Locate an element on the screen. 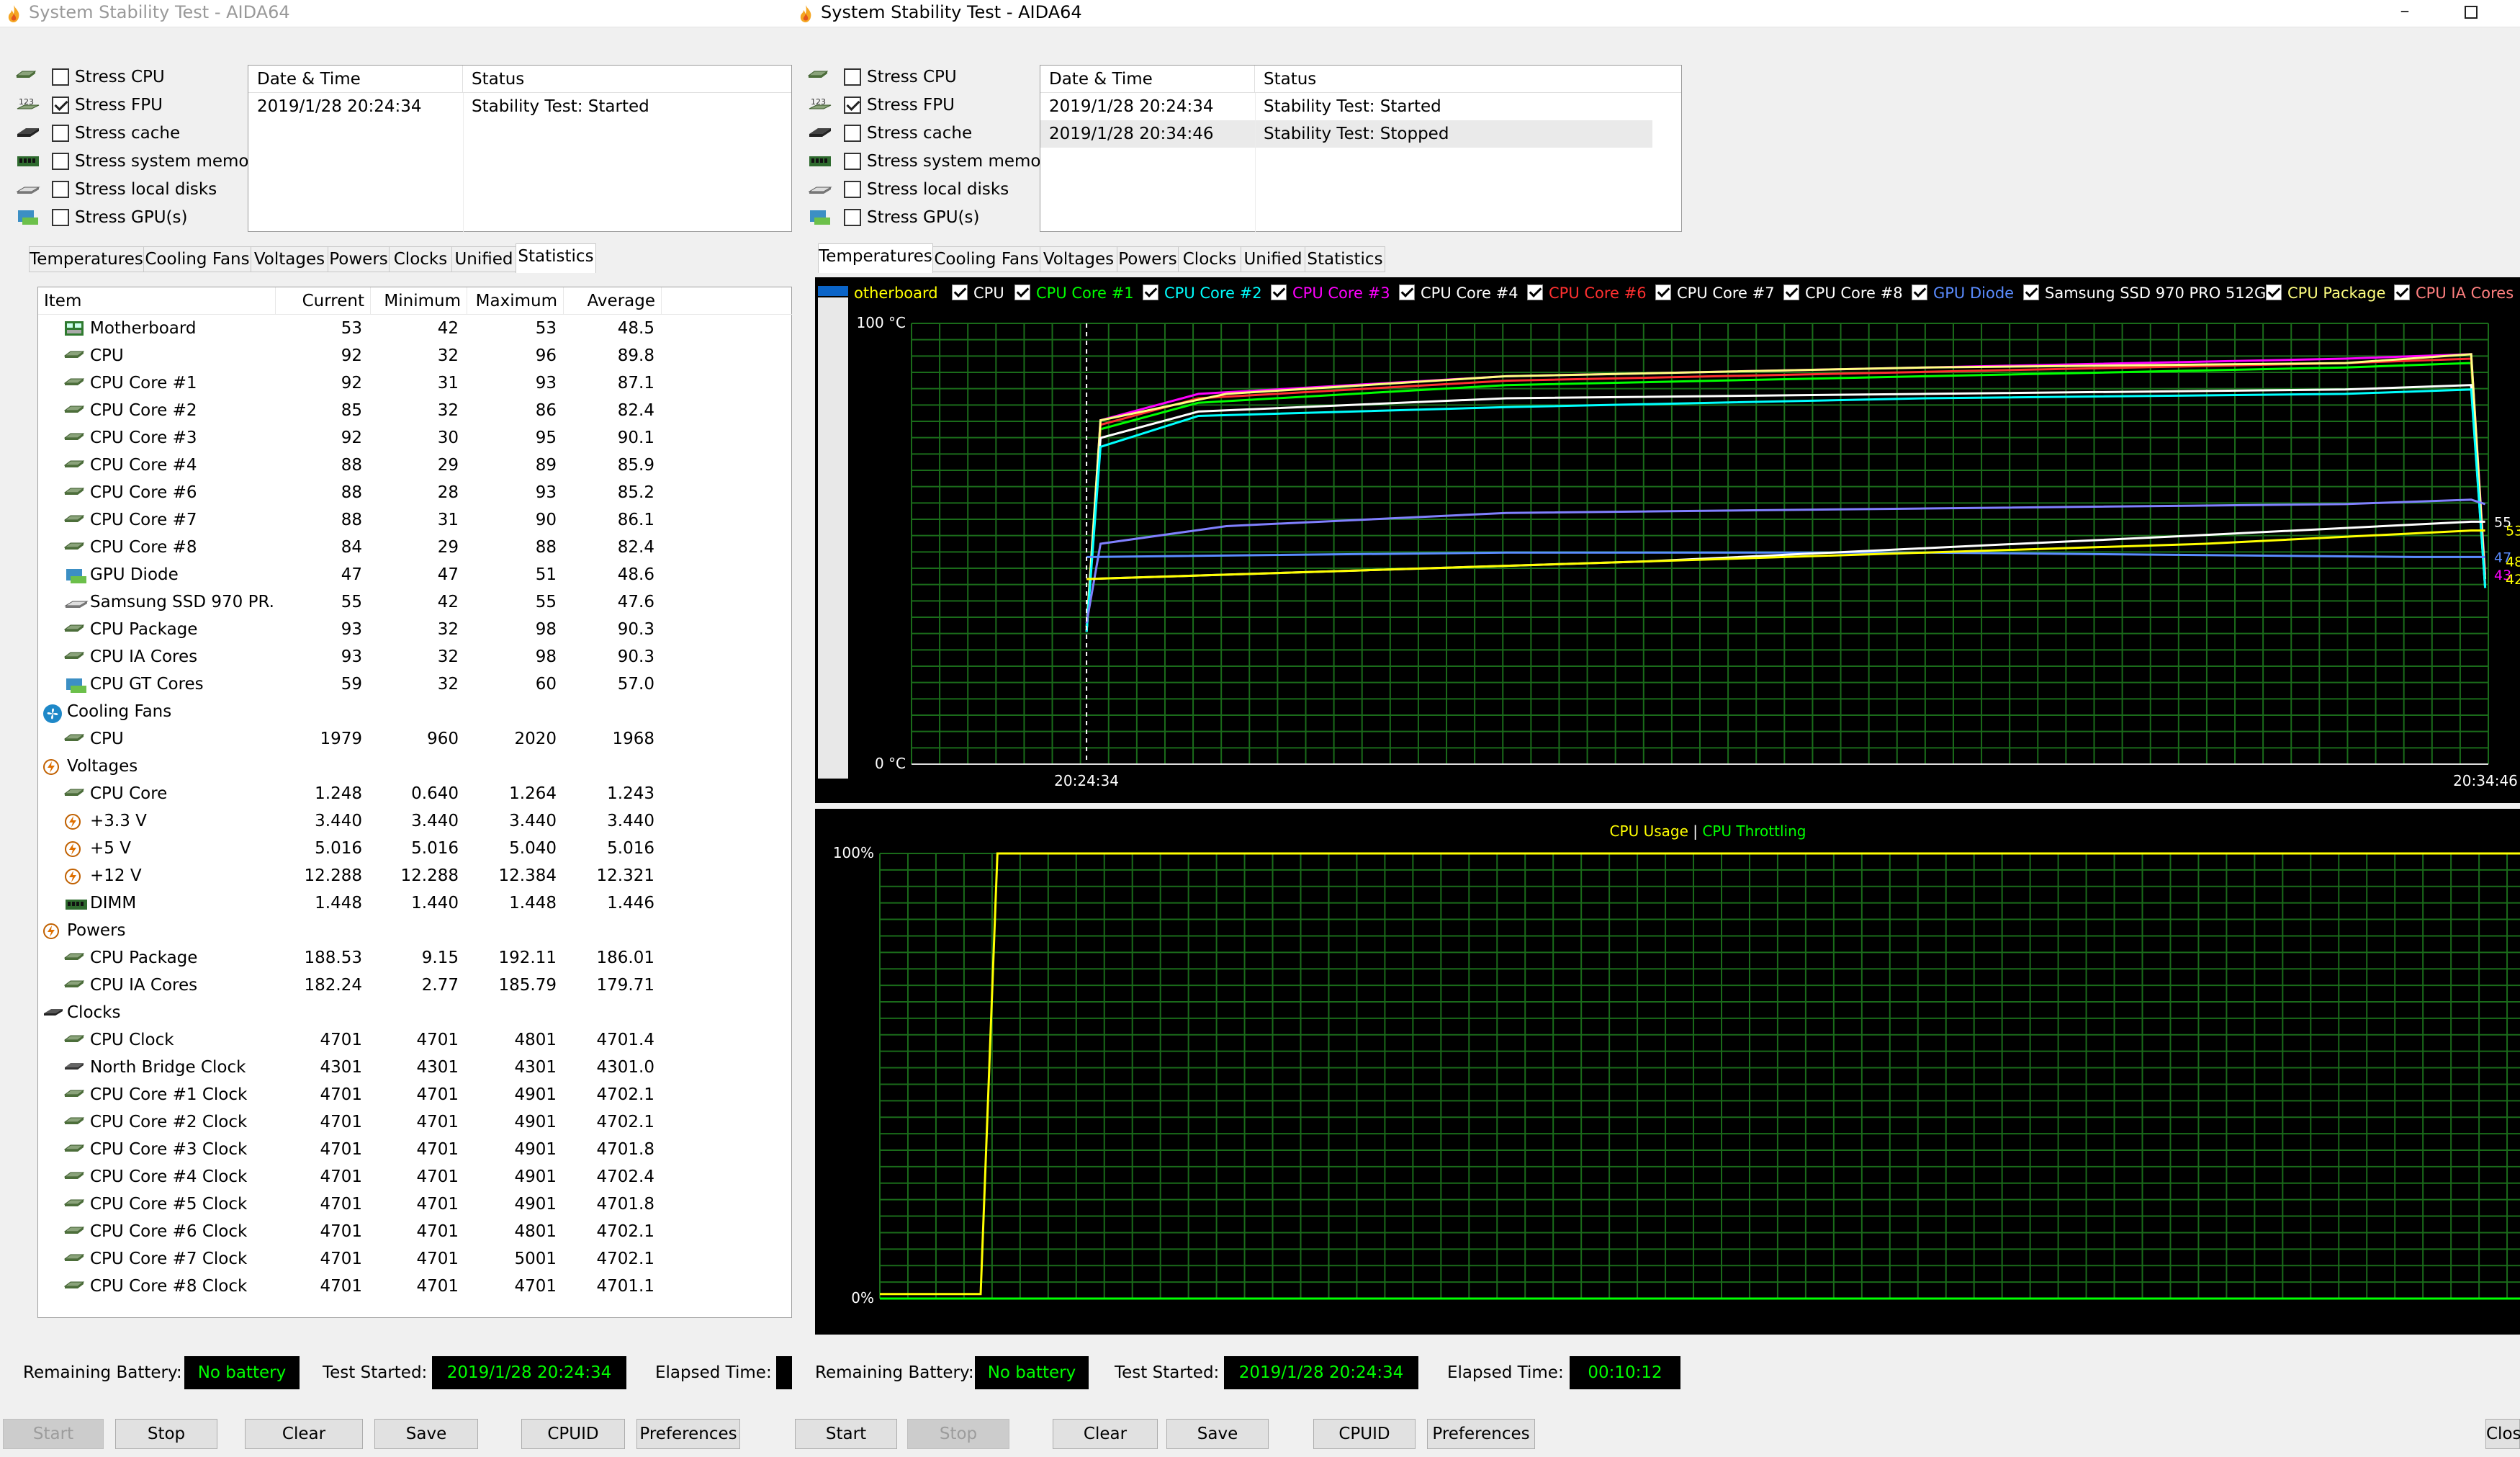  table-row: +3.3 V 3.440 3.440 3.440 3.440 is located at coordinates (415, 821).